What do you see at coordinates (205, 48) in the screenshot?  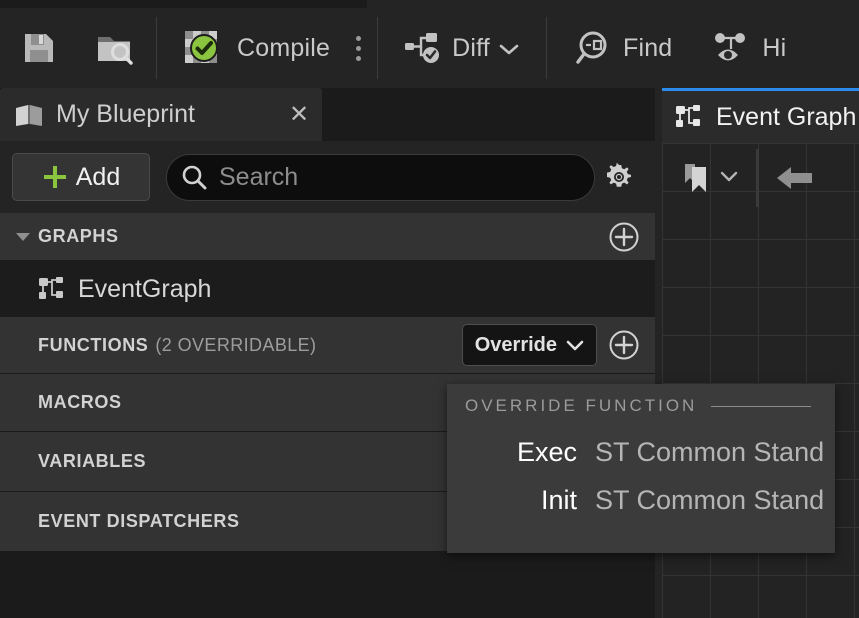 I see `compile-checker-success-icon` at bounding box center [205, 48].